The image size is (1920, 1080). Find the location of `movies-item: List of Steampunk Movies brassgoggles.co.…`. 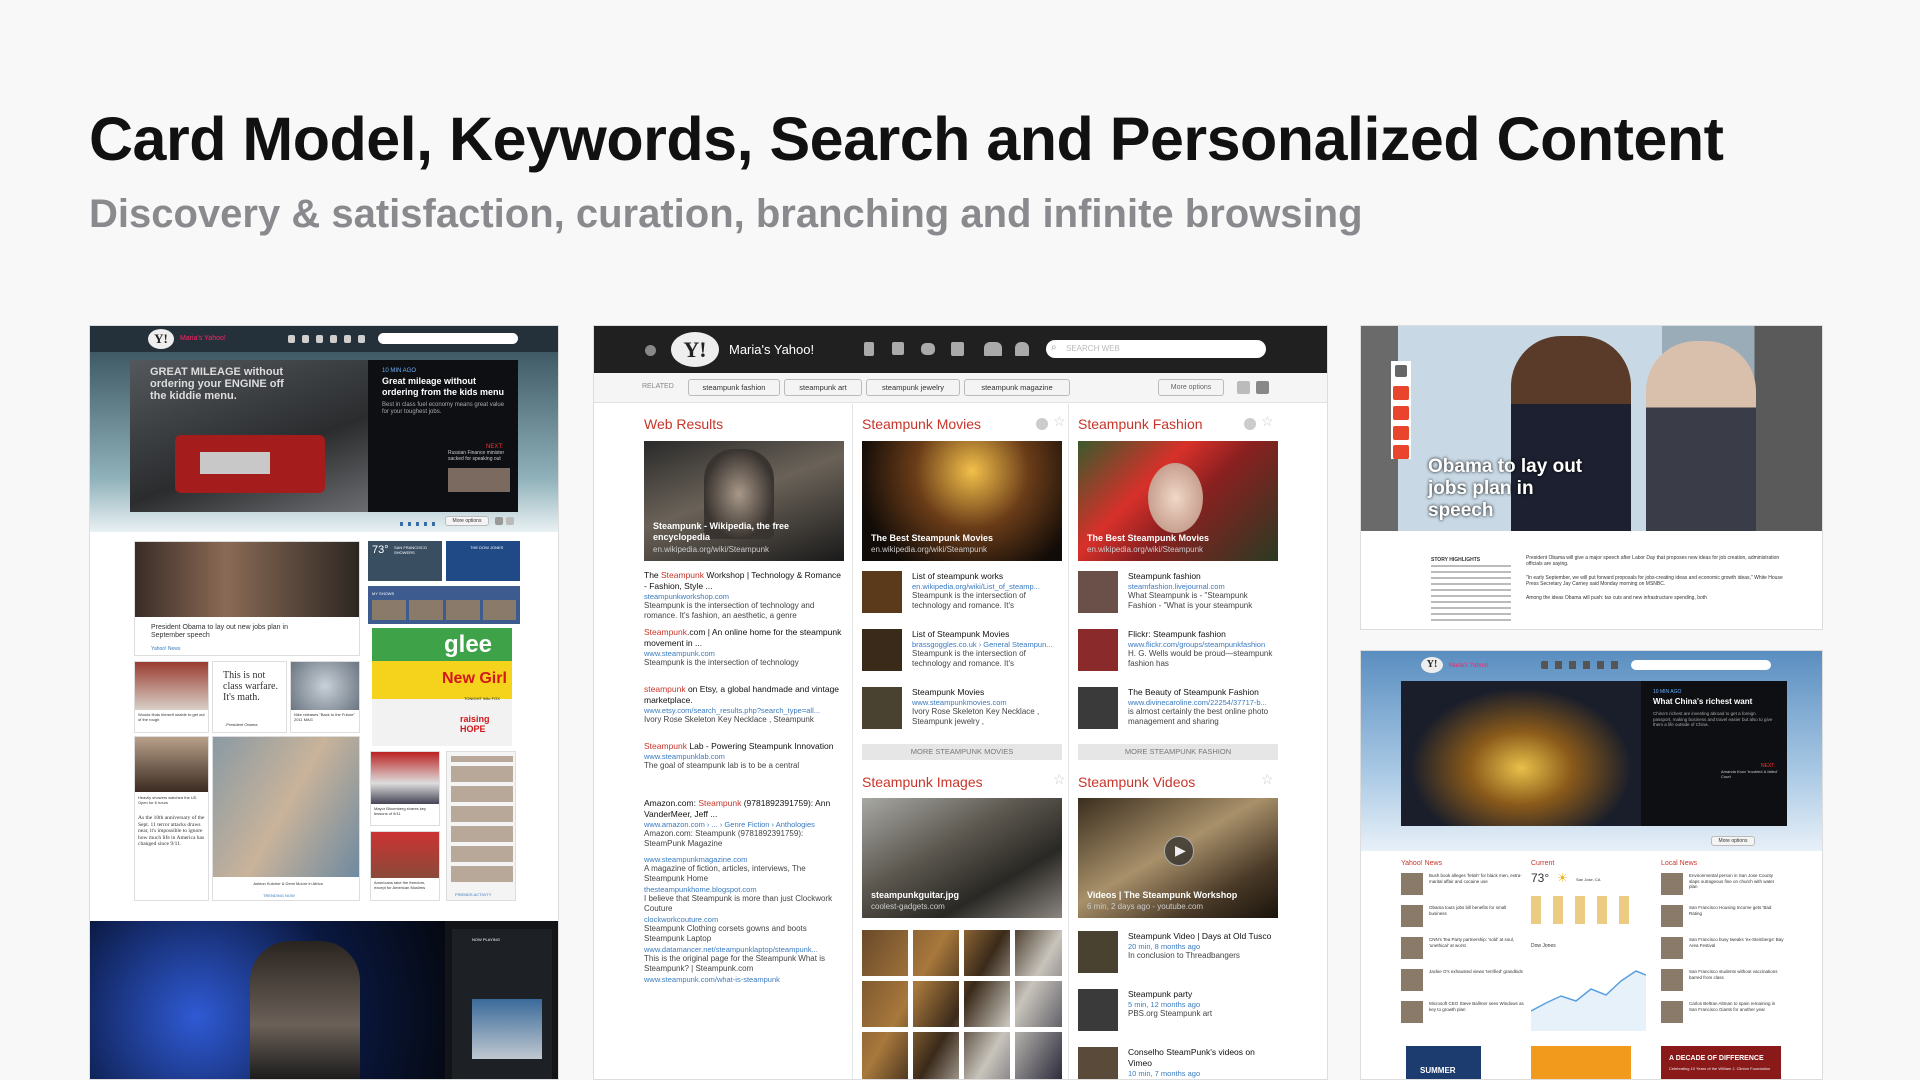

movies-item: List of Steampunk Movies brassgoggles.co.… is located at coordinates (987, 649).